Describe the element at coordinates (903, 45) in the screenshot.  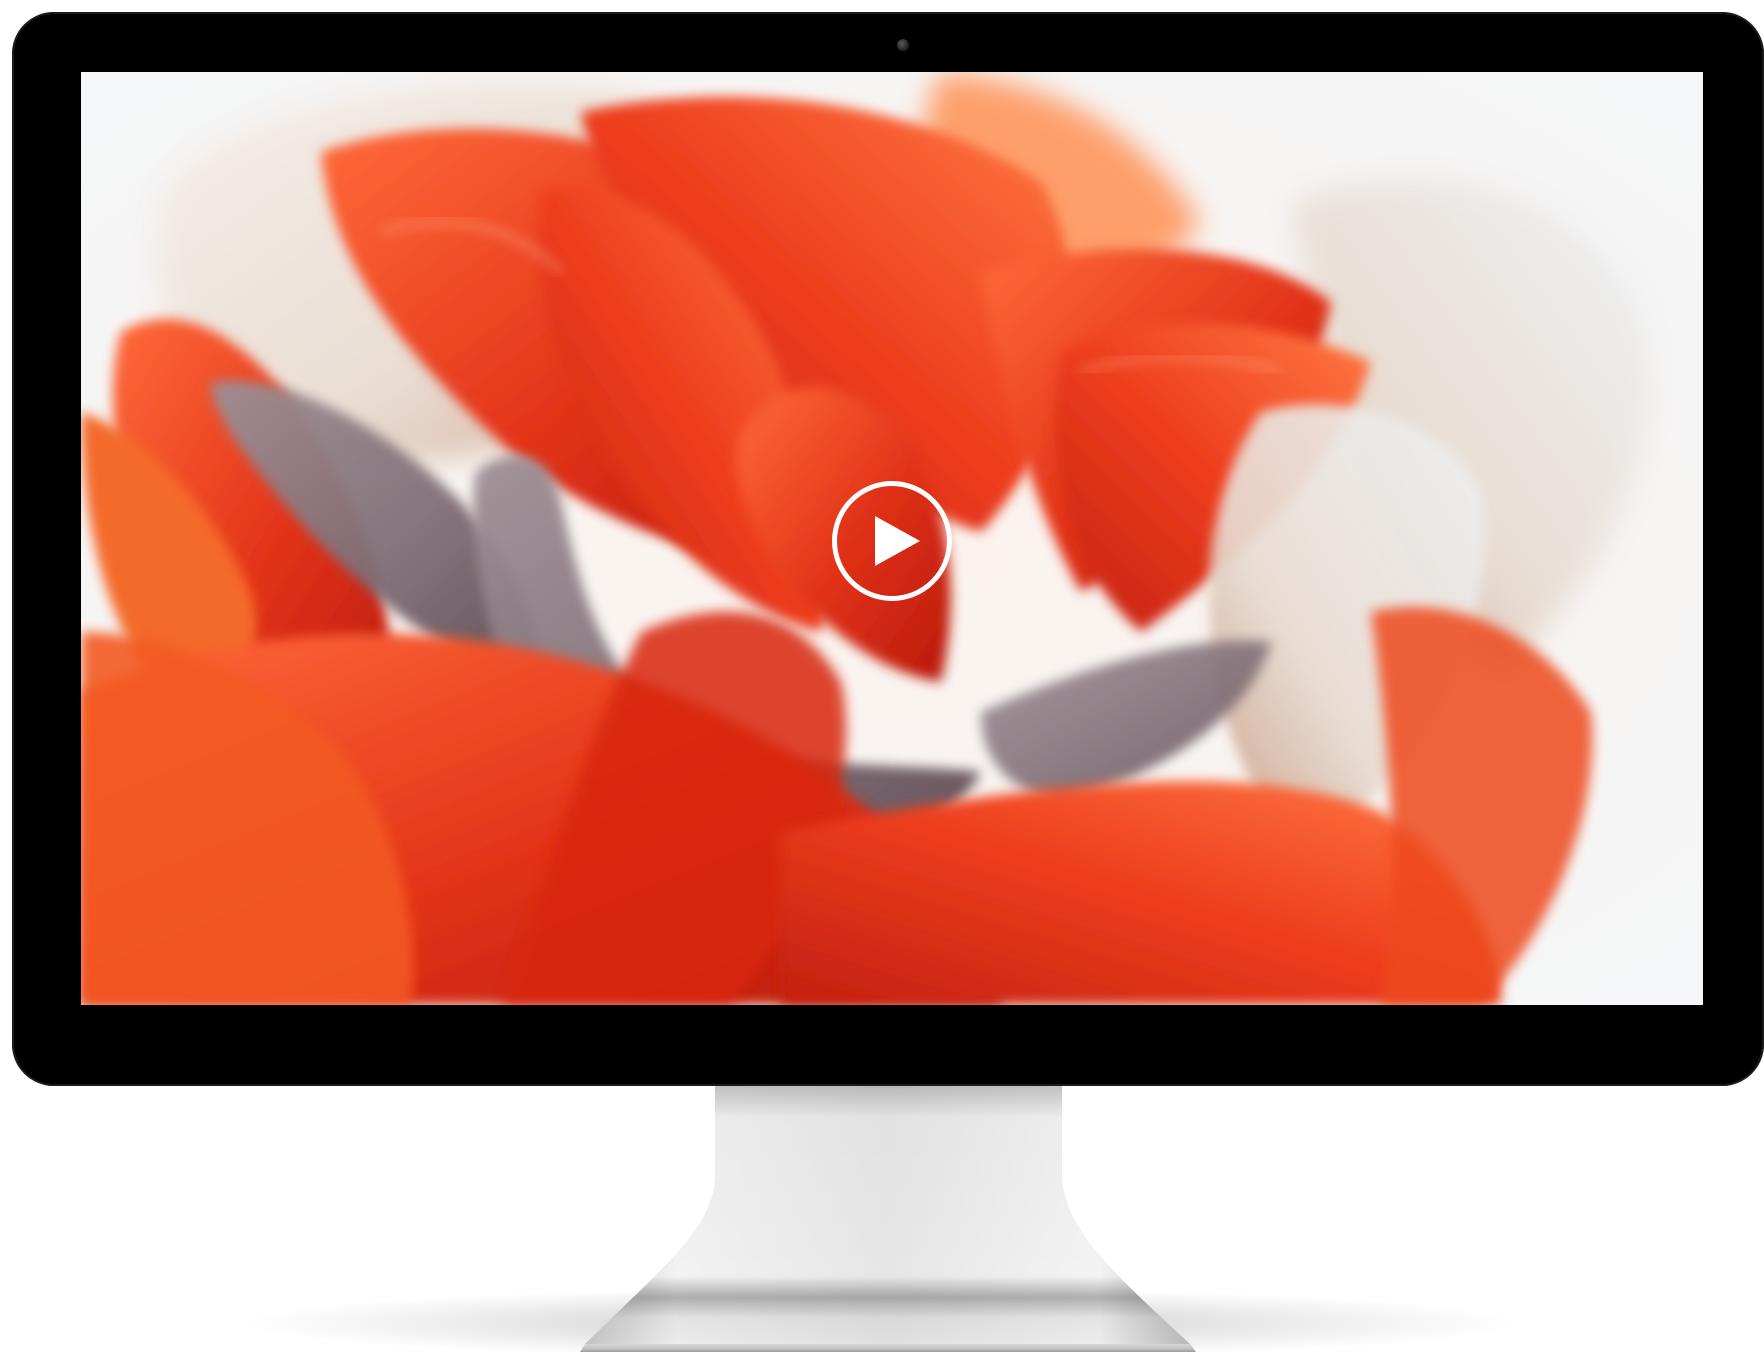
I see `camera-icon` at that location.